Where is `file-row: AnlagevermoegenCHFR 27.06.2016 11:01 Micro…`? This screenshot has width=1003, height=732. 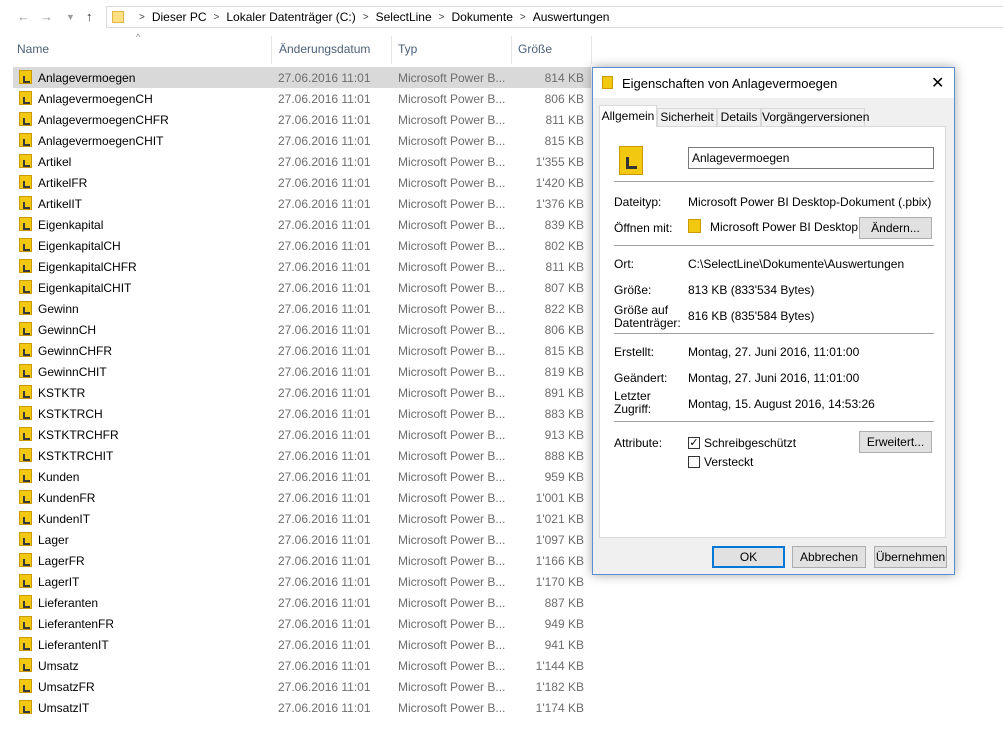 file-row: AnlagevermoegenCHFR 27.06.2016 11:01 Micro… is located at coordinates (302, 119).